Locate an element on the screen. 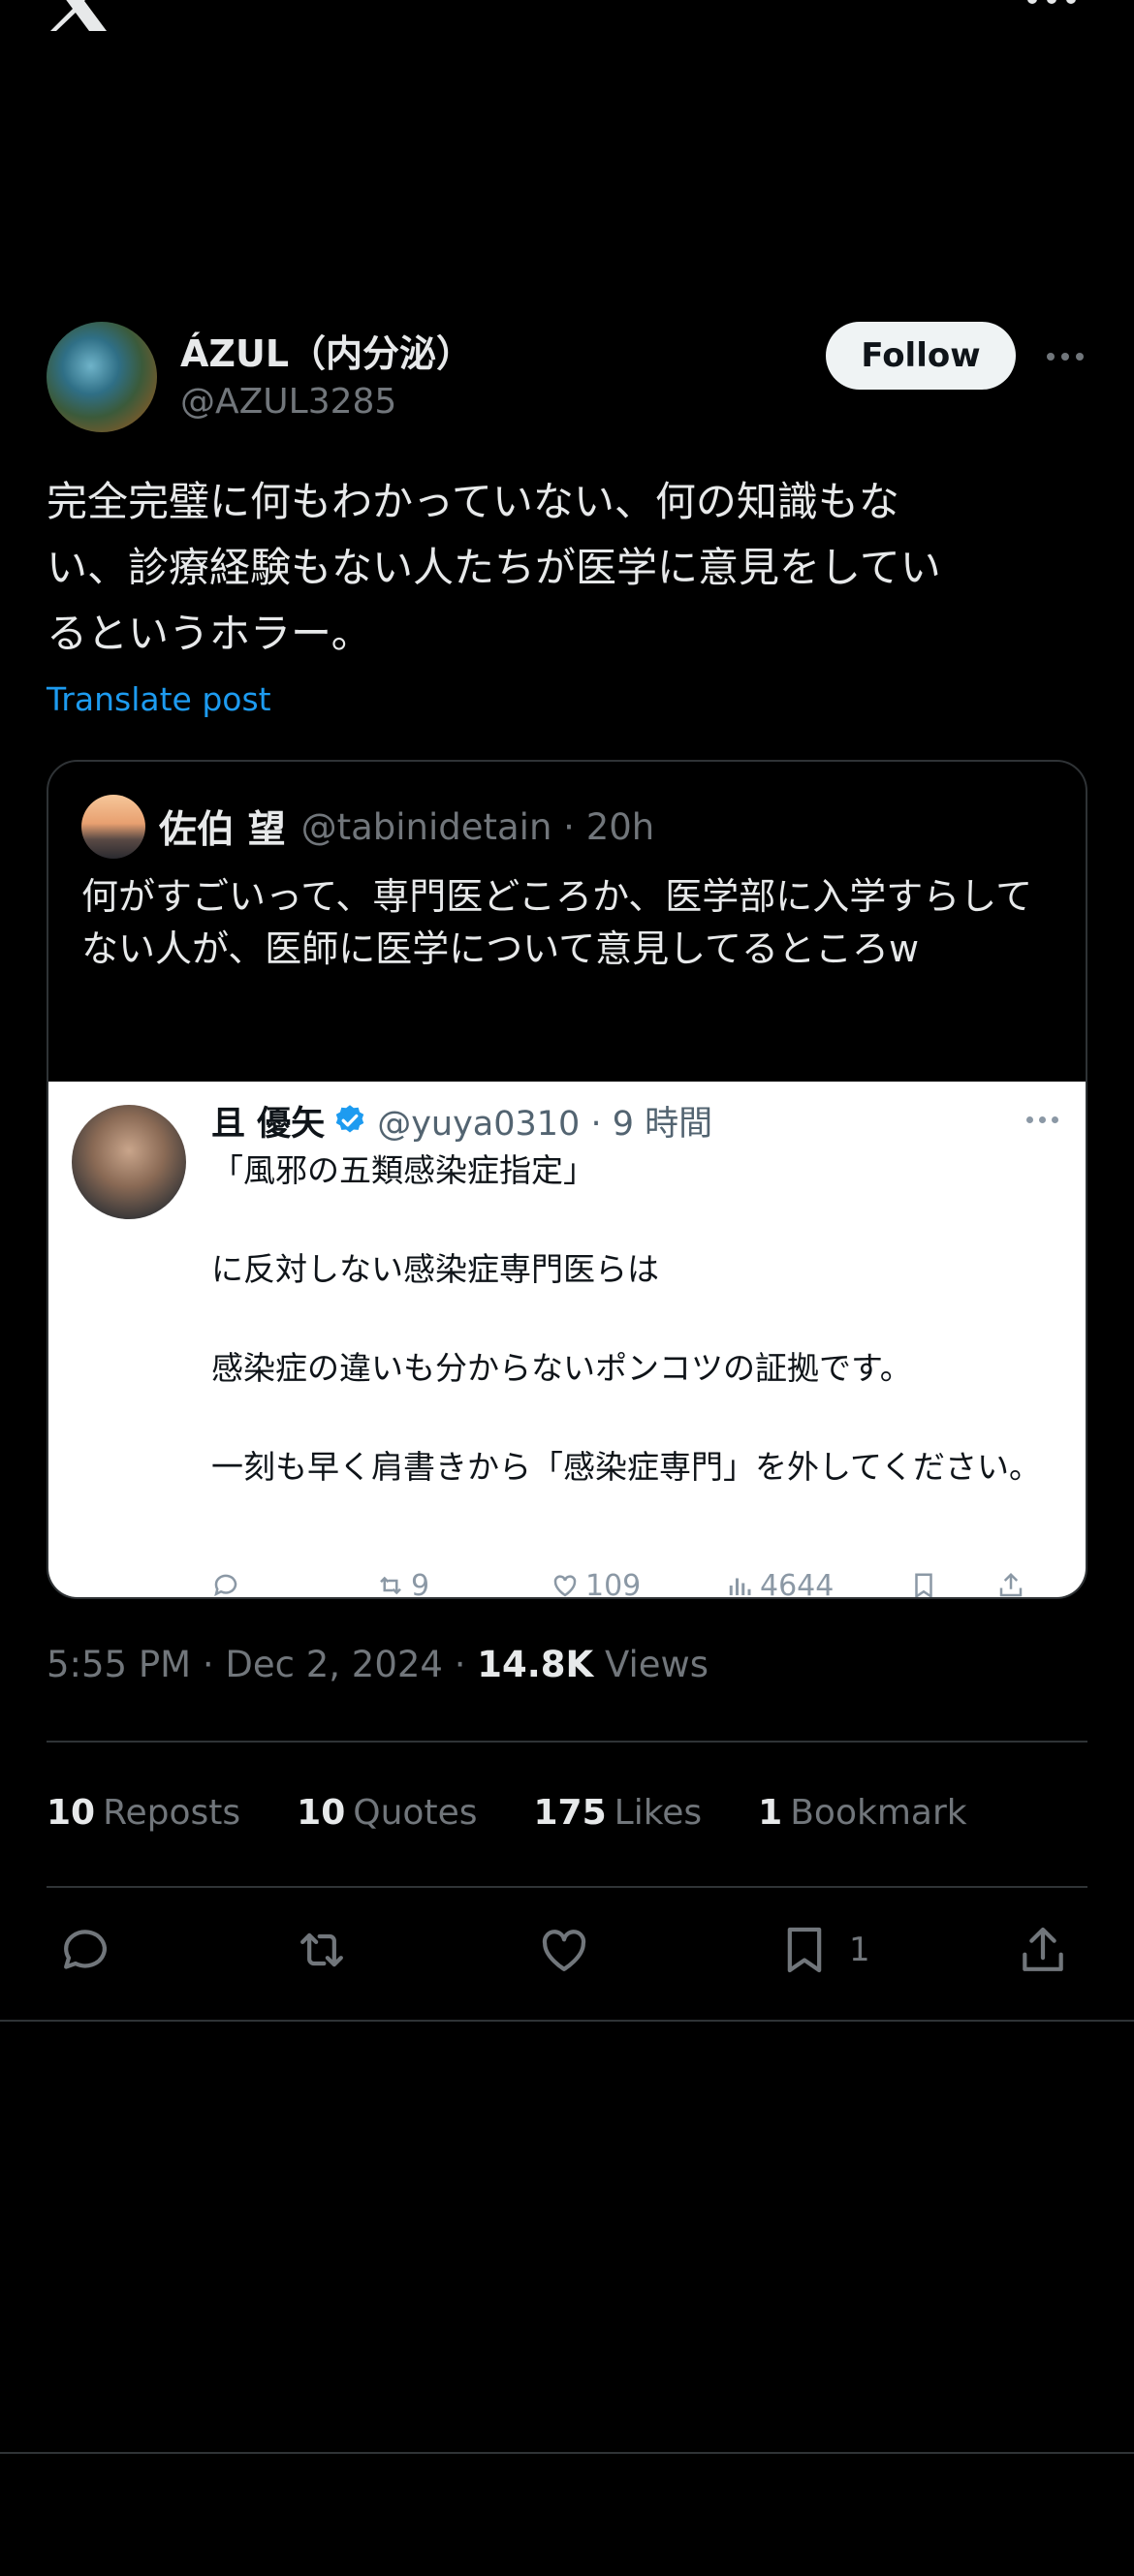 This screenshot has height=2576, width=1134. embedded-views: 4644 is located at coordinates (817, 1583).